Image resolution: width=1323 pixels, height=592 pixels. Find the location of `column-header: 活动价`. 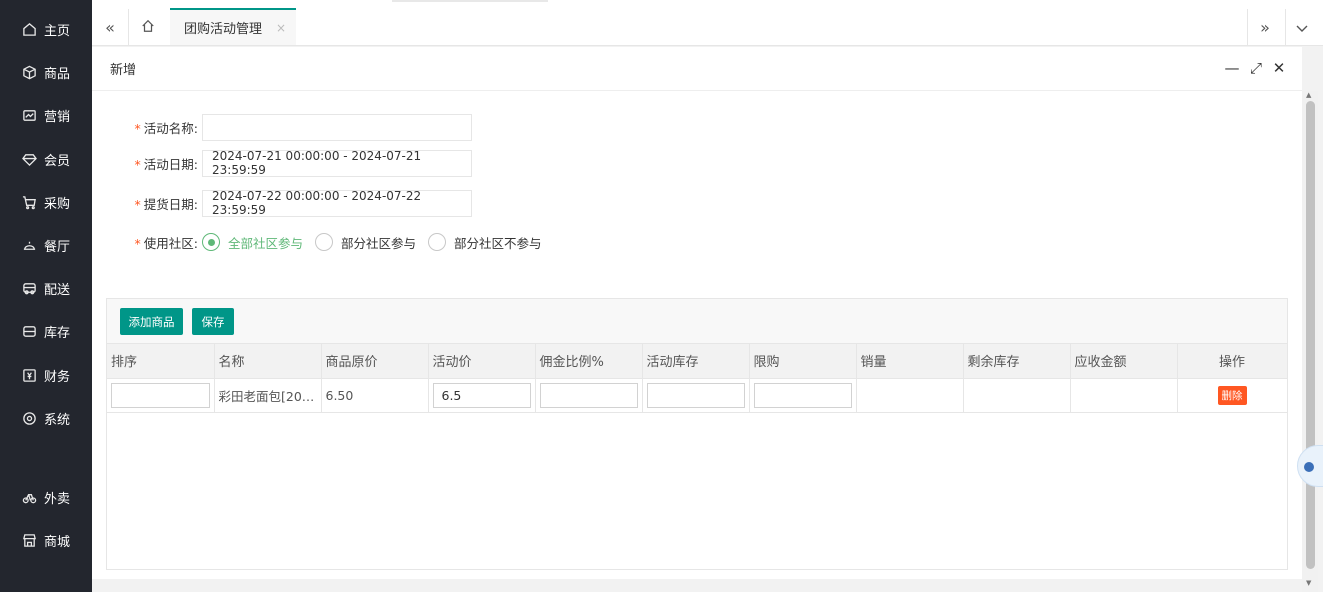

column-header: 活动价 is located at coordinates (482, 361).